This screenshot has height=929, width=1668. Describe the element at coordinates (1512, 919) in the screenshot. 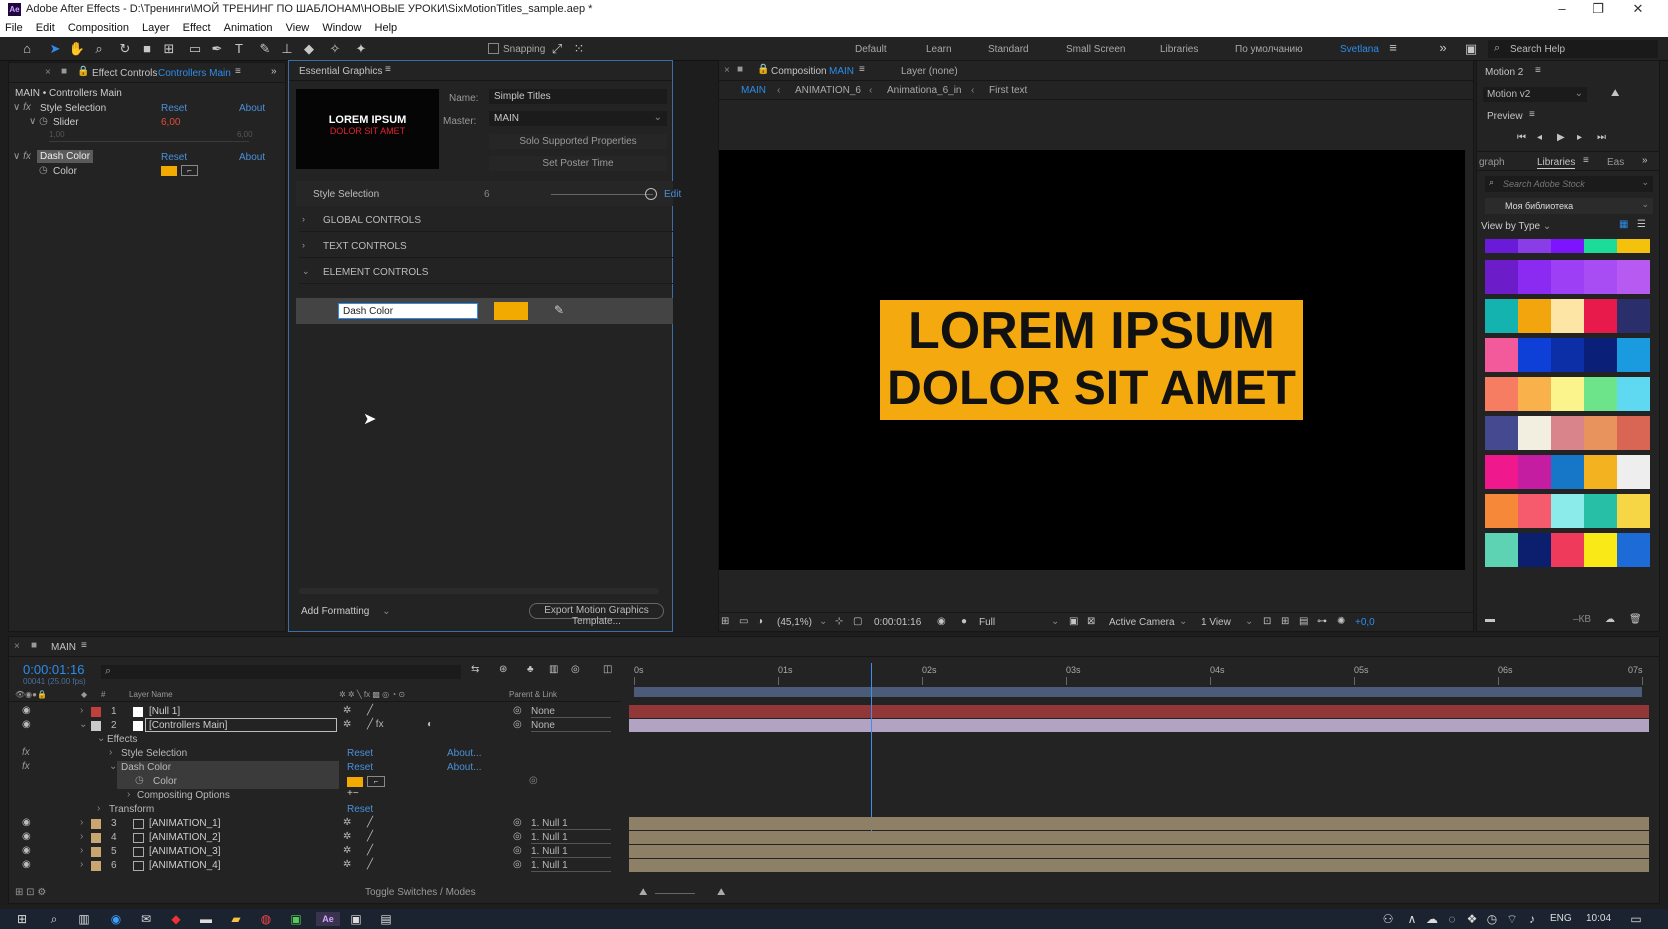

I see `wifi-icon: ⌔` at that location.